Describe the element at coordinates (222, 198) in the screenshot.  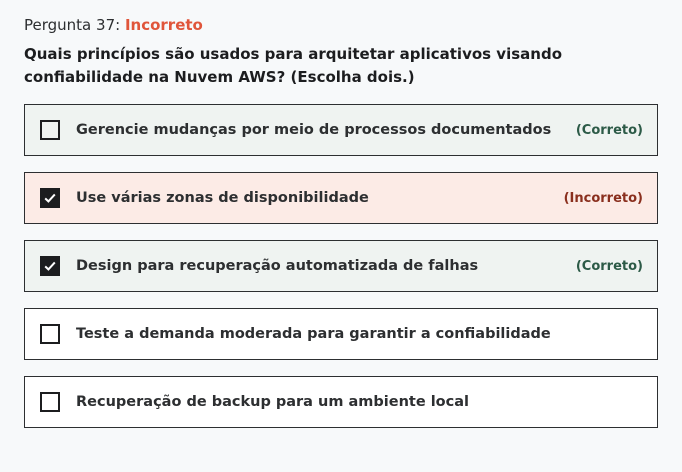
I see `answer-label: Use várias zonas de disponibilidade` at that location.